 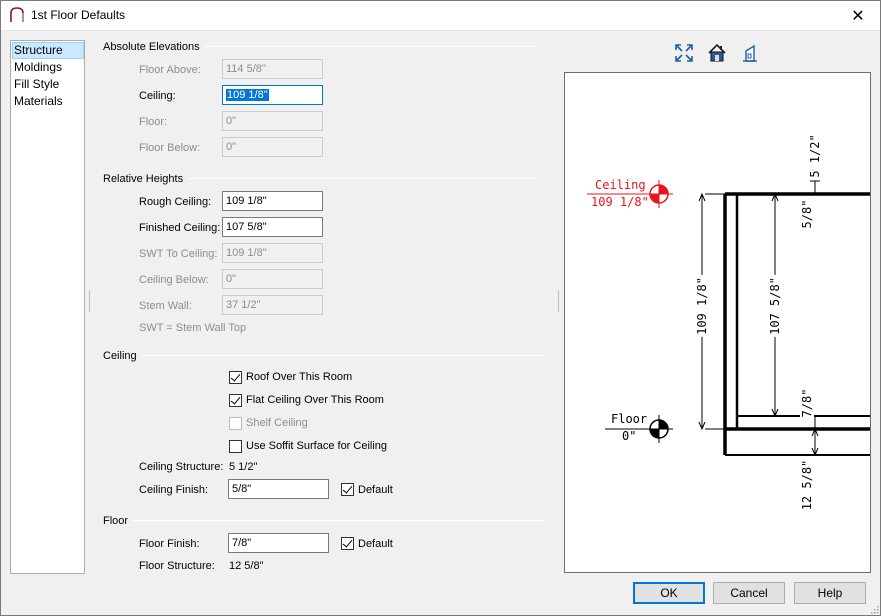 I want to click on fill-window-button, so click(x=684, y=53).